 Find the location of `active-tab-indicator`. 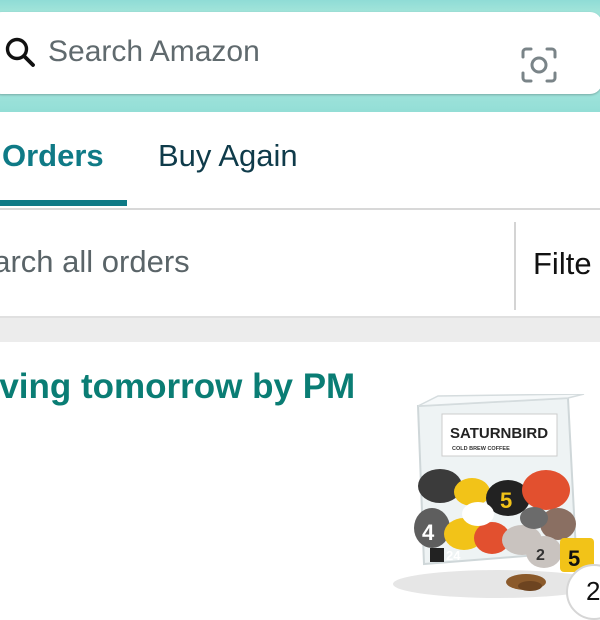

active-tab-indicator is located at coordinates (63, 203).